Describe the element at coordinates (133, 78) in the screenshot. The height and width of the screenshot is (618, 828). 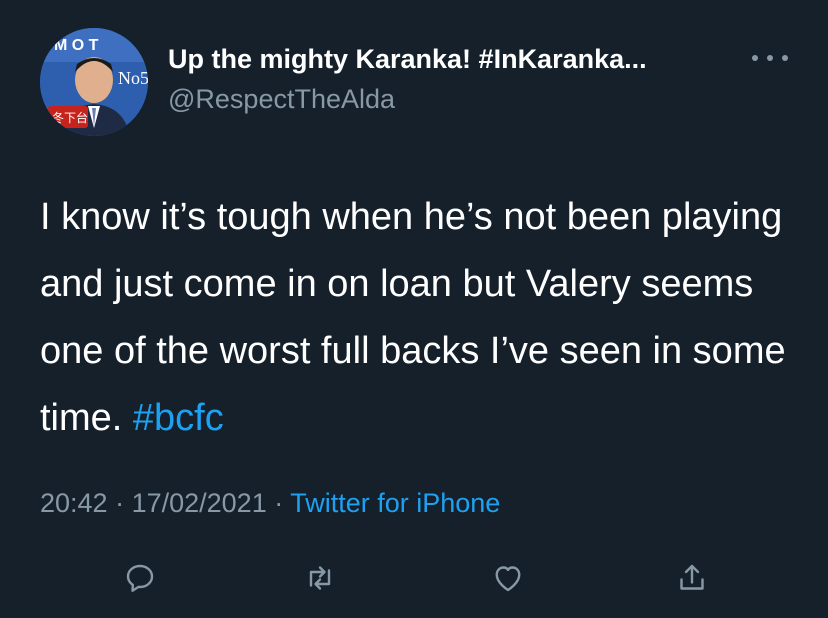
I see `svg-text: No5` at that location.